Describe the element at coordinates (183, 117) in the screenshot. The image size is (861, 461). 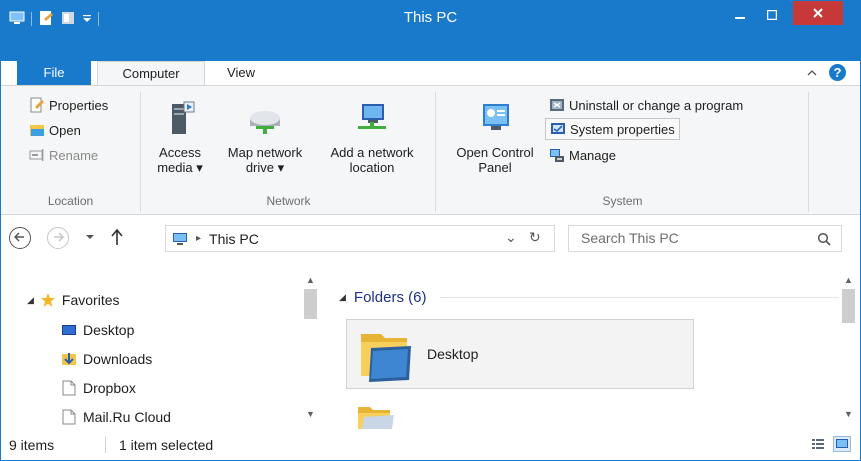
I see `media-server-icon` at that location.